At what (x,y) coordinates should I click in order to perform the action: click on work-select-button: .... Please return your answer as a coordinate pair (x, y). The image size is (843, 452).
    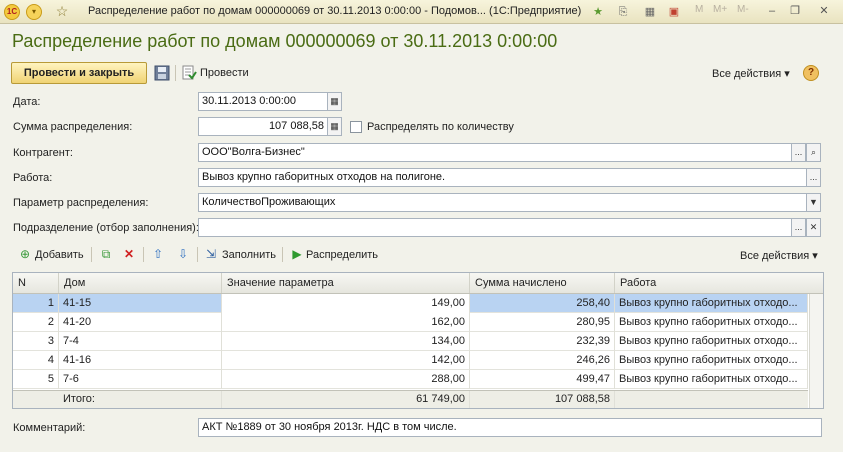
    Looking at the image, I should click on (813, 177).